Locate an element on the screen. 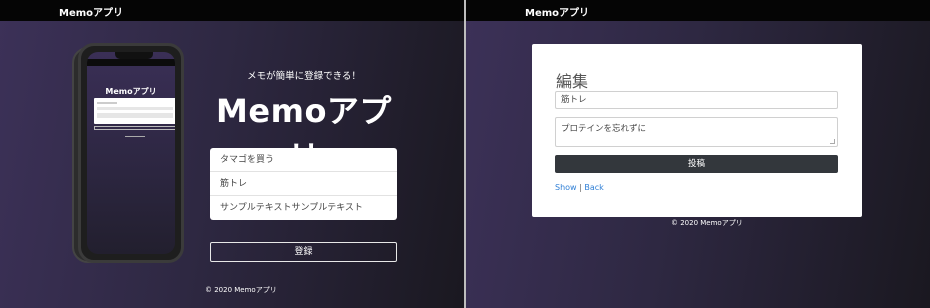  phone-form-preview is located at coordinates (134, 111).